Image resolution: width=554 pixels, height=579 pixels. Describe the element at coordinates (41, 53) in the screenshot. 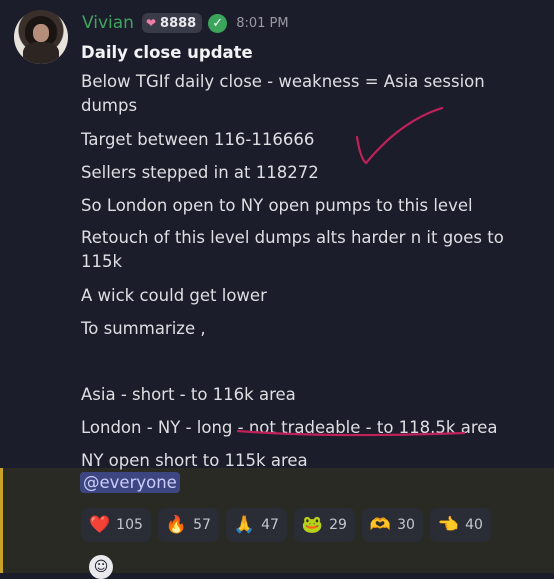

I see `avatar-body` at that location.